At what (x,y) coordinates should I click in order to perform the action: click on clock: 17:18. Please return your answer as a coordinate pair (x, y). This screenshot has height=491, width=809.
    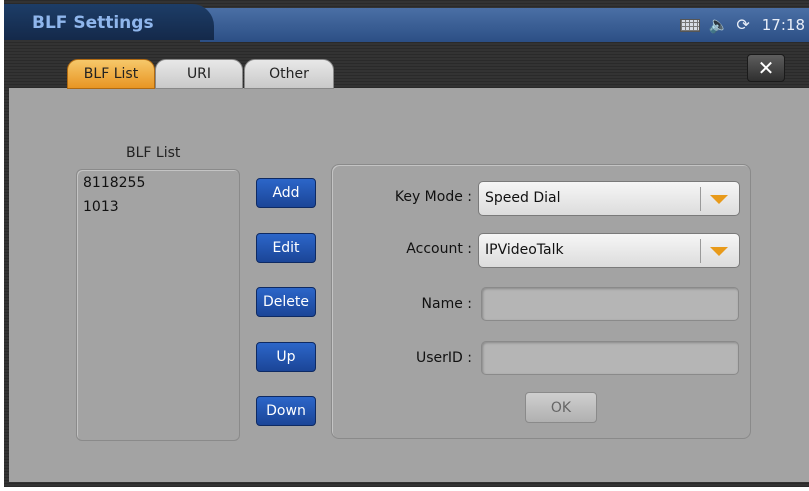
    Looking at the image, I should click on (783, 25).